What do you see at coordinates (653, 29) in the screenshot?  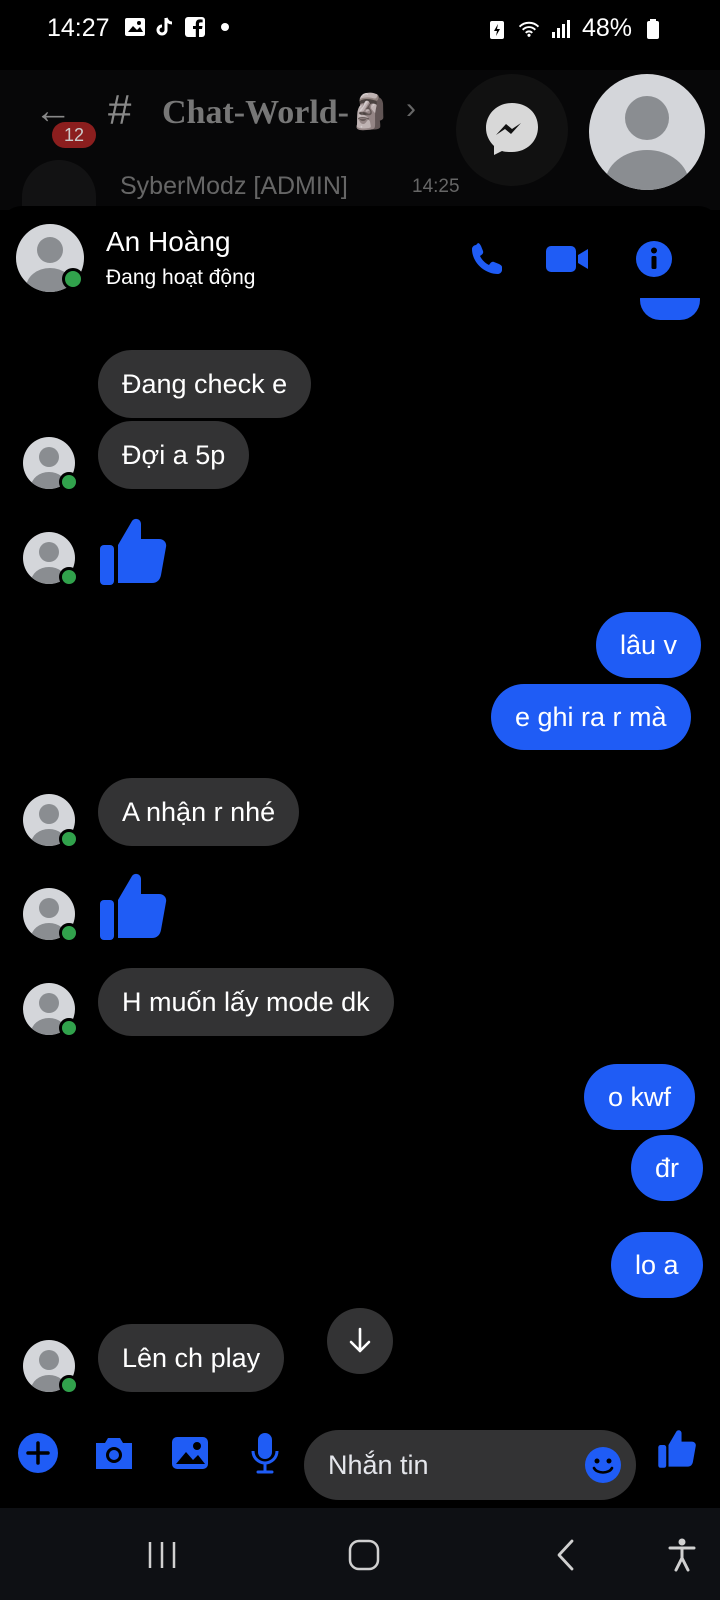 I see `battery-icon` at bounding box center [653, 29].